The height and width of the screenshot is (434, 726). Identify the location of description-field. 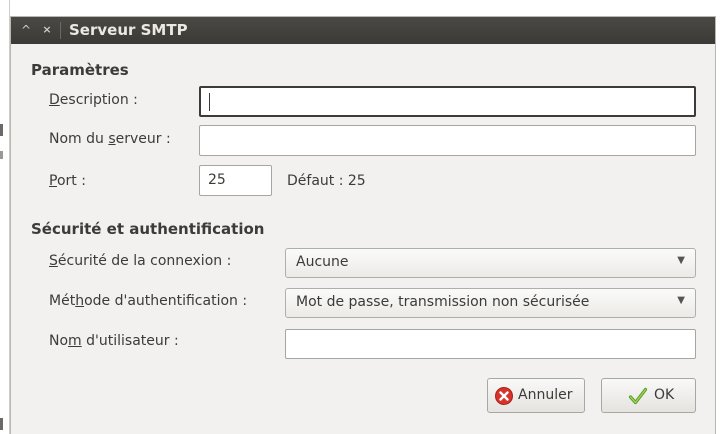
(447, 101).